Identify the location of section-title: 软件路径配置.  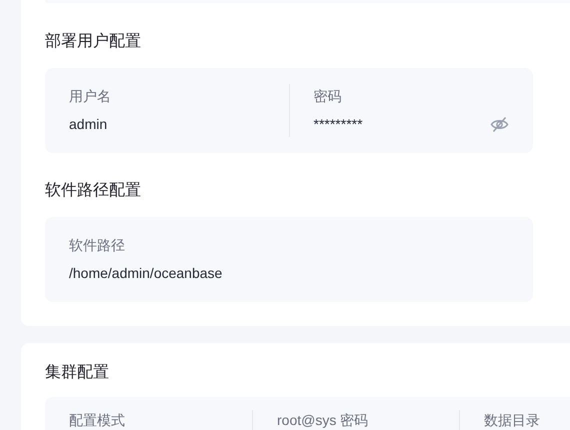
(93, 191).